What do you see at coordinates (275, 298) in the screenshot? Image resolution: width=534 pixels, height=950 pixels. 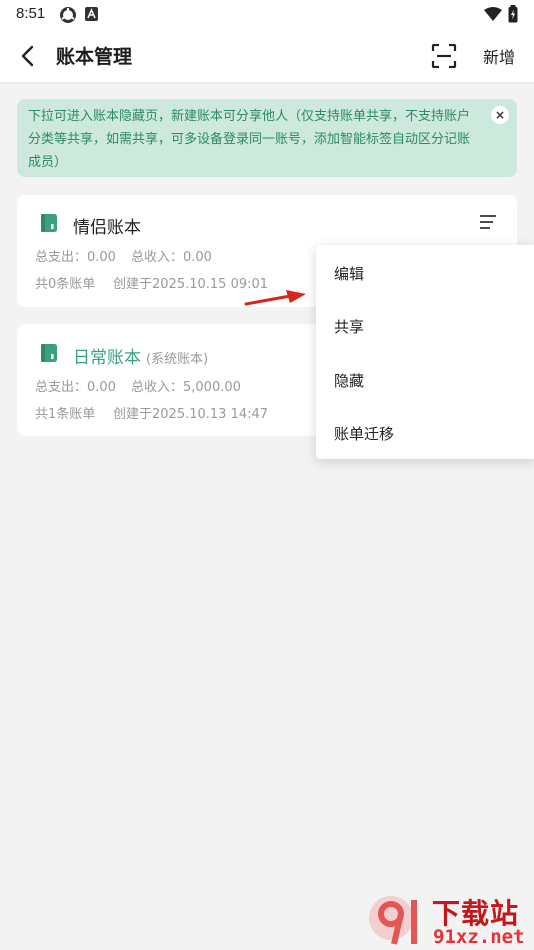 I see `annotation-arrow` at bounding box center [275, 298].